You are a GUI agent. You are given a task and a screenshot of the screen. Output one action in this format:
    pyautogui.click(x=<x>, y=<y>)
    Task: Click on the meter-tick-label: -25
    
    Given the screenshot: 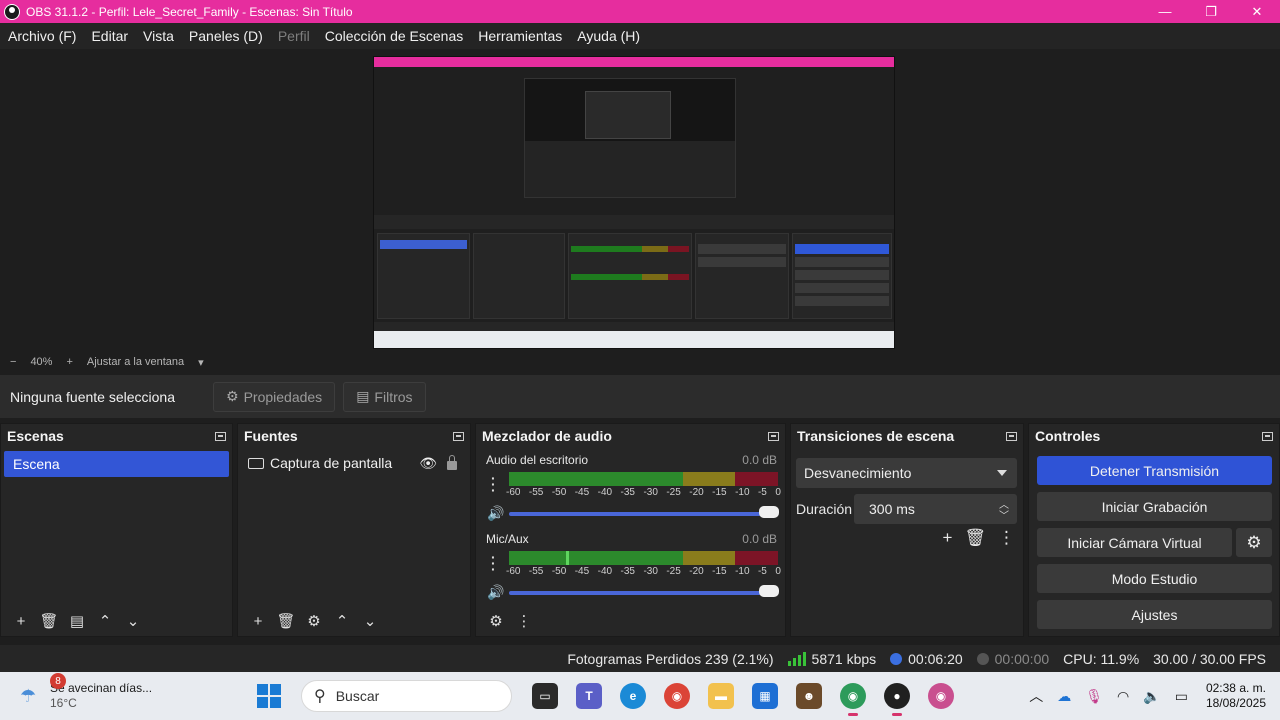 What is the action you would take?
    pyautogui.click(x=673, y=492)
    